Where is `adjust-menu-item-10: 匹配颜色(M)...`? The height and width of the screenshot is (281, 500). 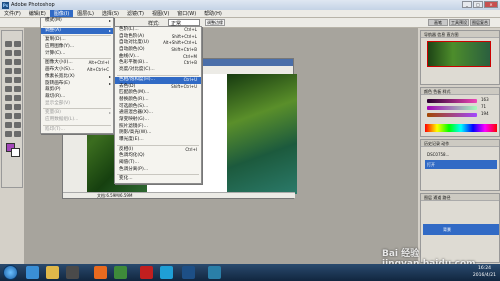 adjust-menu-item-10: 匹配颜色(M)... is located at coordinates (158, 93).